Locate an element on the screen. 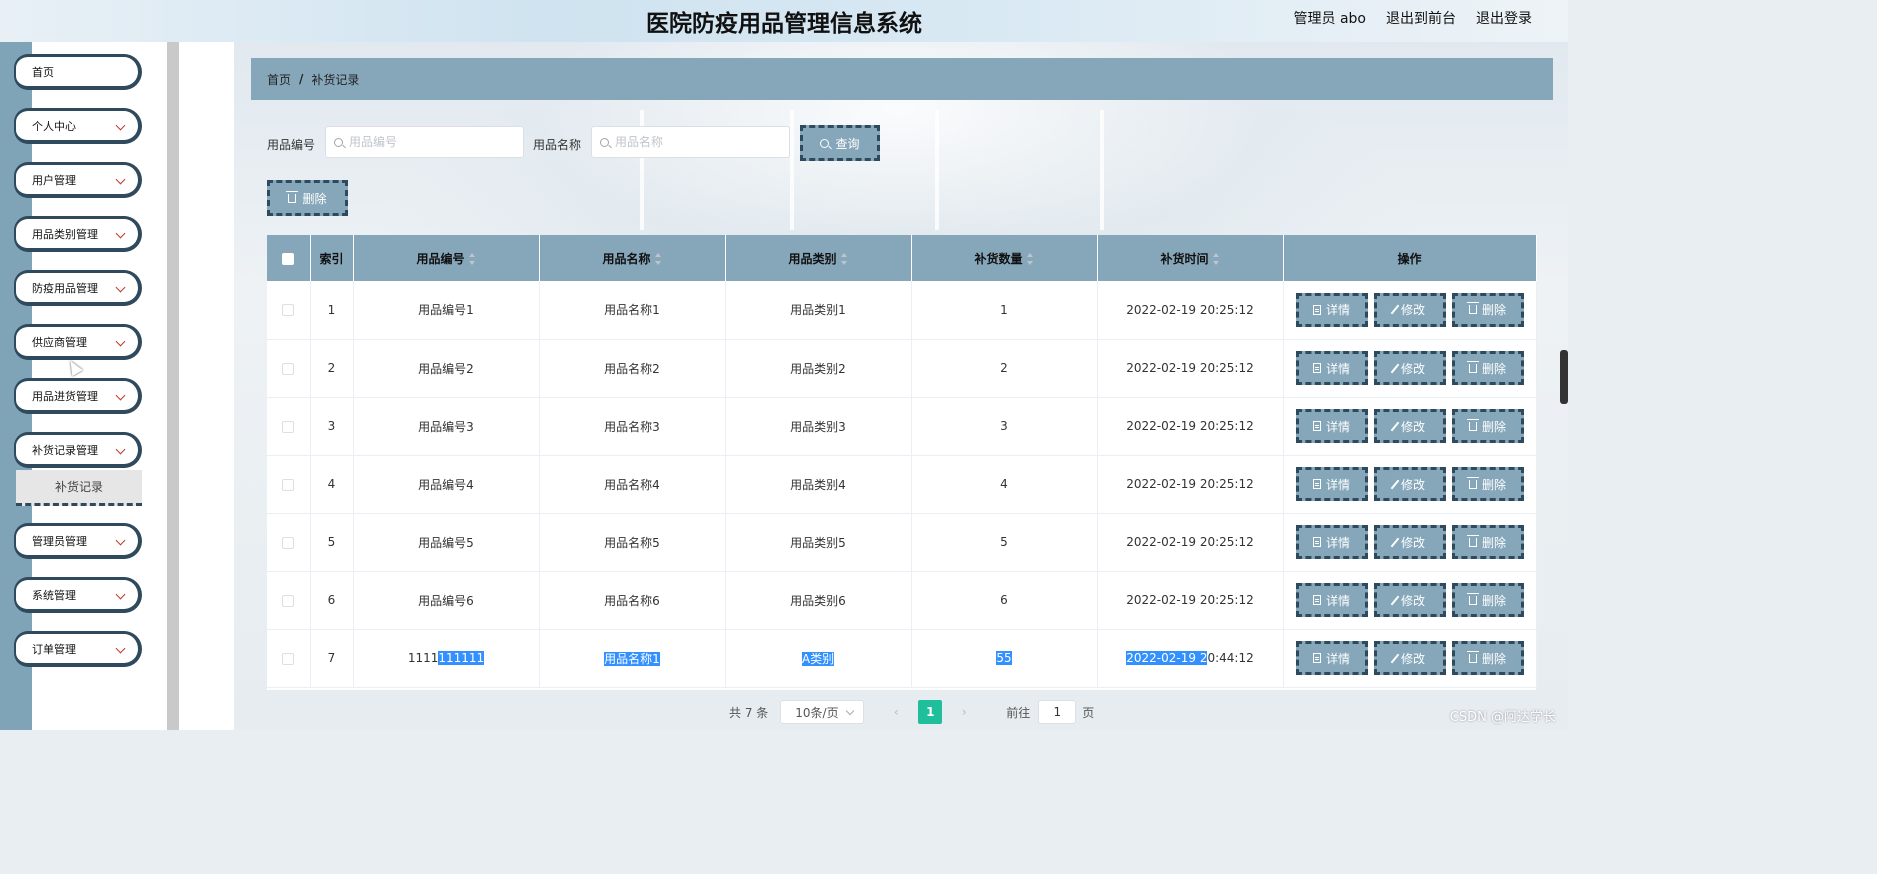 The image size is (1877, 874). sidebar-item-orders: 订单管理 is located at coordinates (78, 649).